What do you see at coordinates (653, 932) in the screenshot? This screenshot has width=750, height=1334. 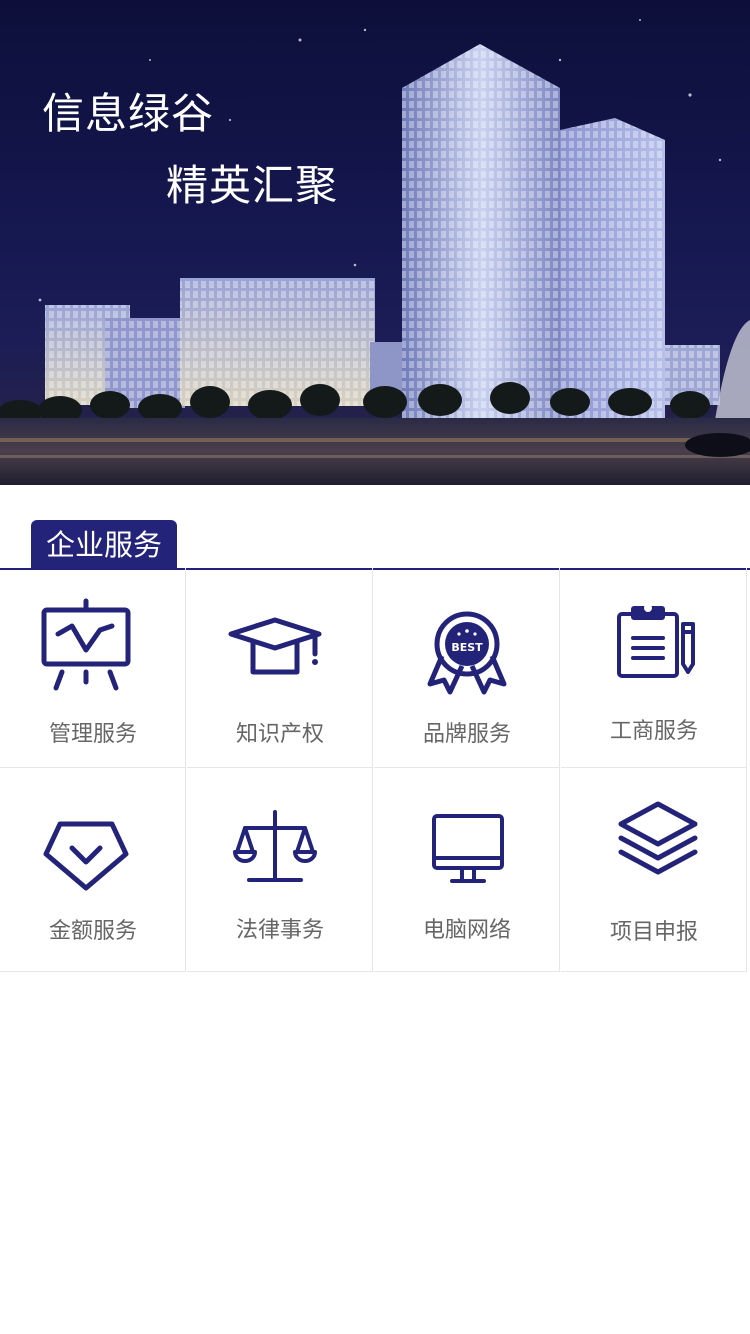 I see `service-label: 项目申报` at bounding box center [653, 932].